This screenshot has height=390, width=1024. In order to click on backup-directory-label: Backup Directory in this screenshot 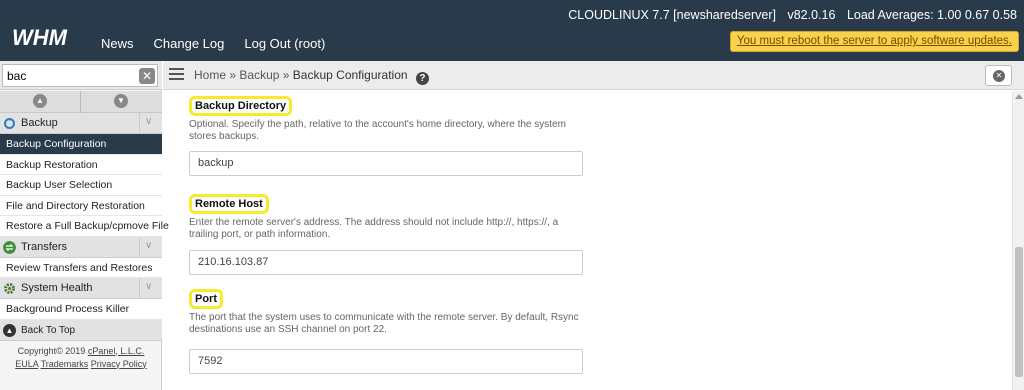, I will do `click(241, 106)`.